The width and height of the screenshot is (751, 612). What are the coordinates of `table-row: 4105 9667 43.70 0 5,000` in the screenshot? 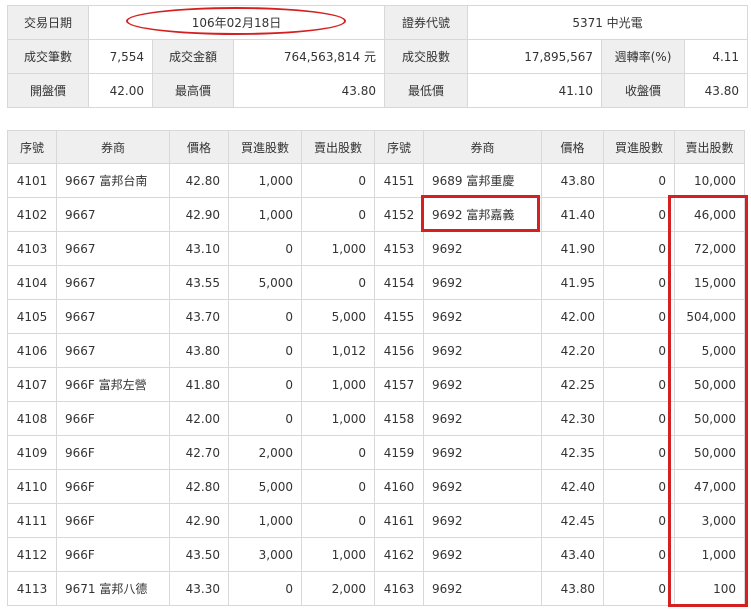 It's located at (191, 316).